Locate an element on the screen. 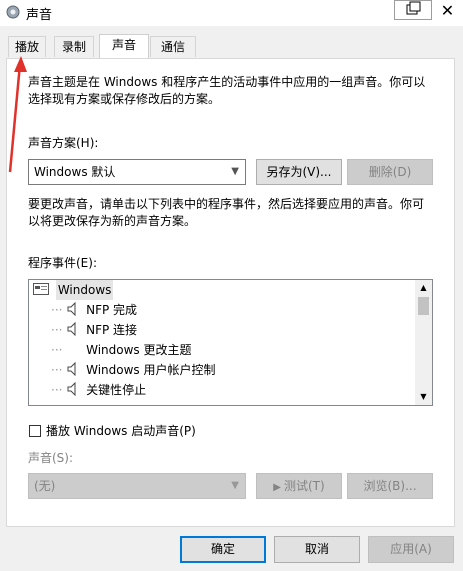  program-events-label: 程序事件(E): is located at coordinates (62, 263).